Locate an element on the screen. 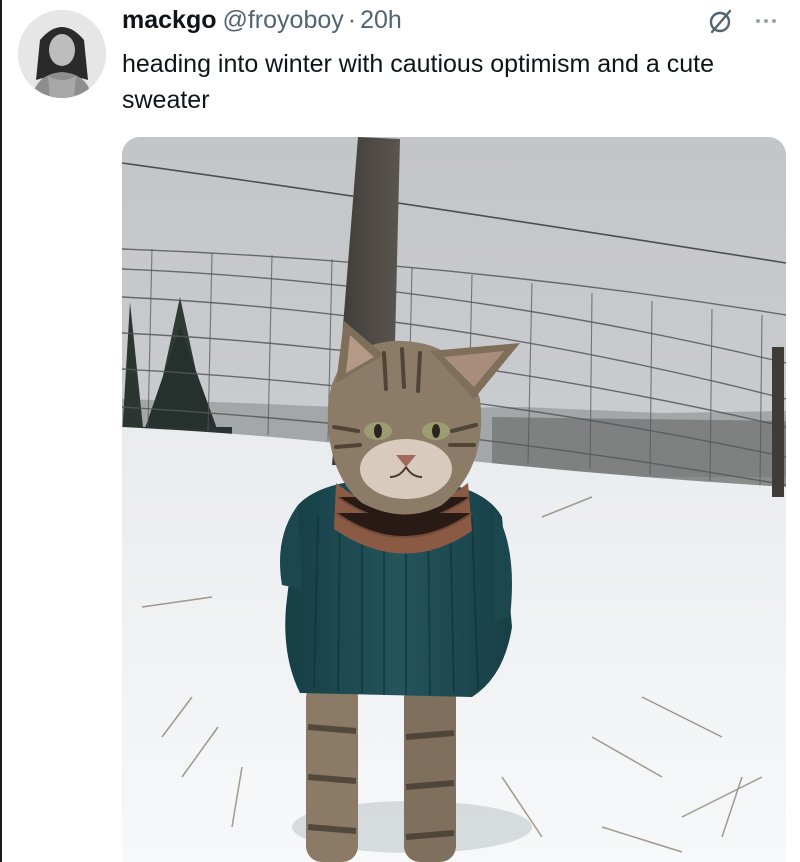 Image resolution: width=800 pixels, height=862 pixels. timestamp: 20h is located at coordinates (381, 20).